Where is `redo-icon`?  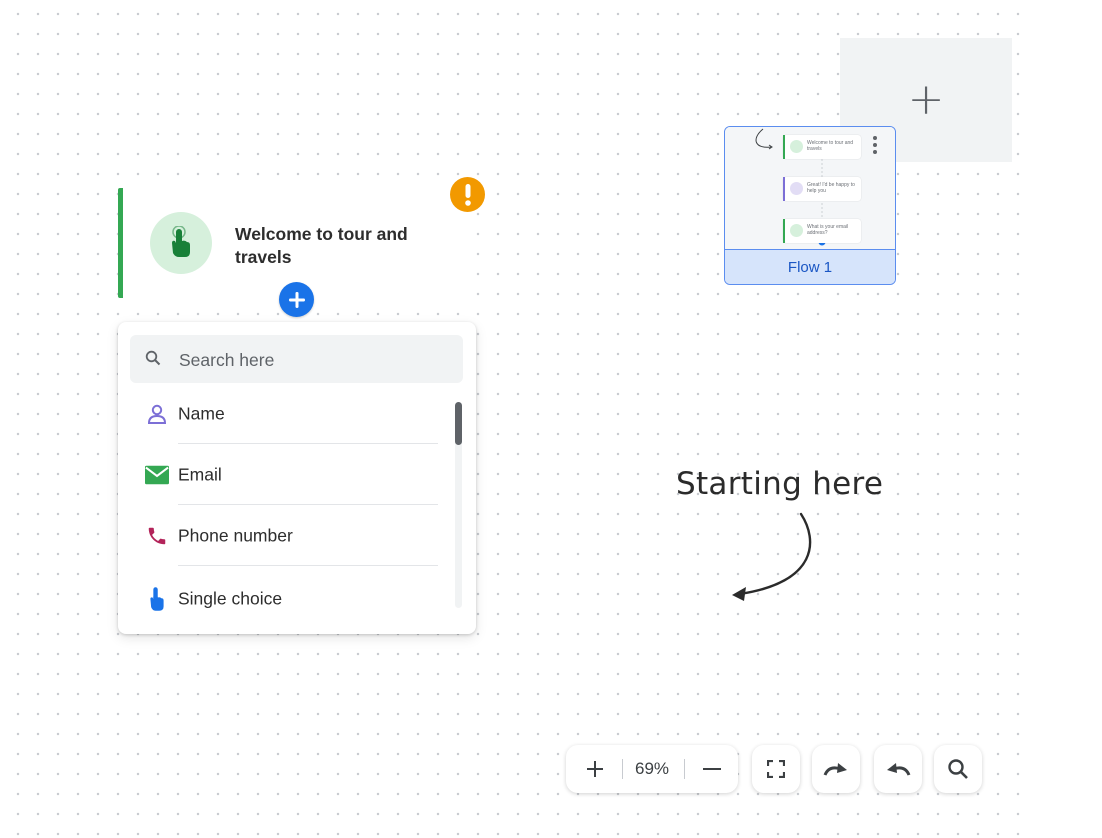
redo-icon is located at coordinates (835, 769).